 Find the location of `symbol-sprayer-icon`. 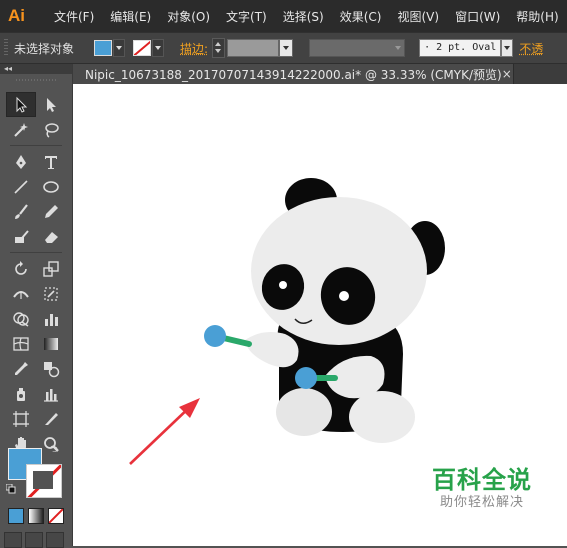

symbol-sprayer-icon is located at coordinates (21, 394).